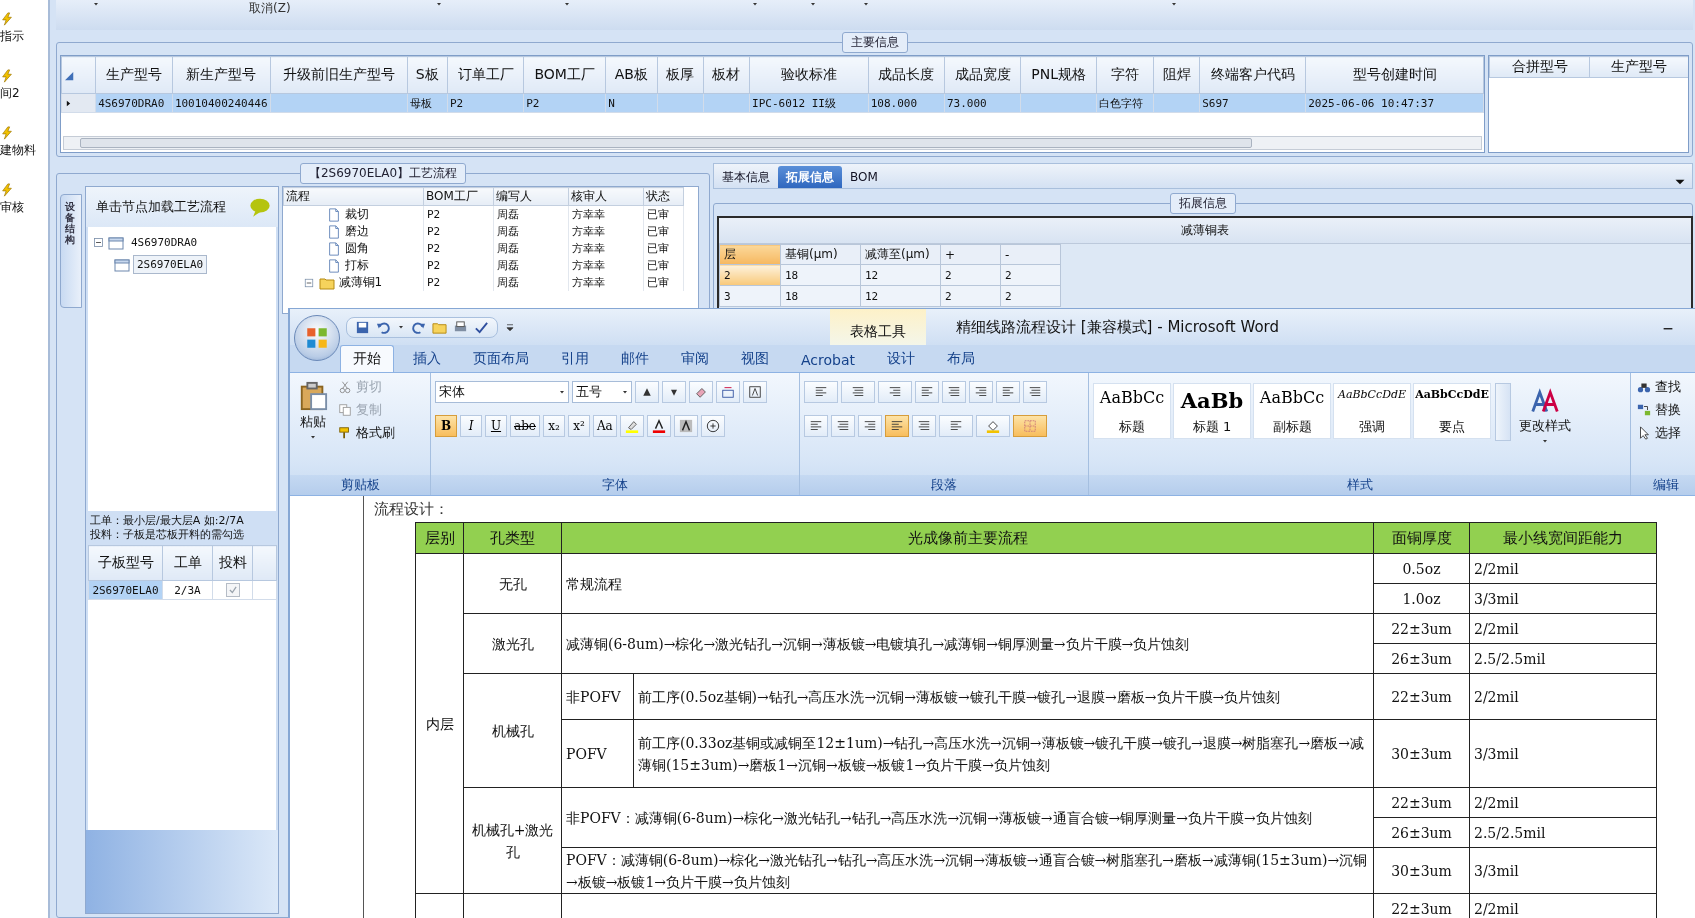 The height and width of the screenshot is (918, 1695). What do you see at coordinates (1372, 411) in the screenshot?
I see `style-tile: AaBbCcDdE 强调` at bounding box center [1372, 411].